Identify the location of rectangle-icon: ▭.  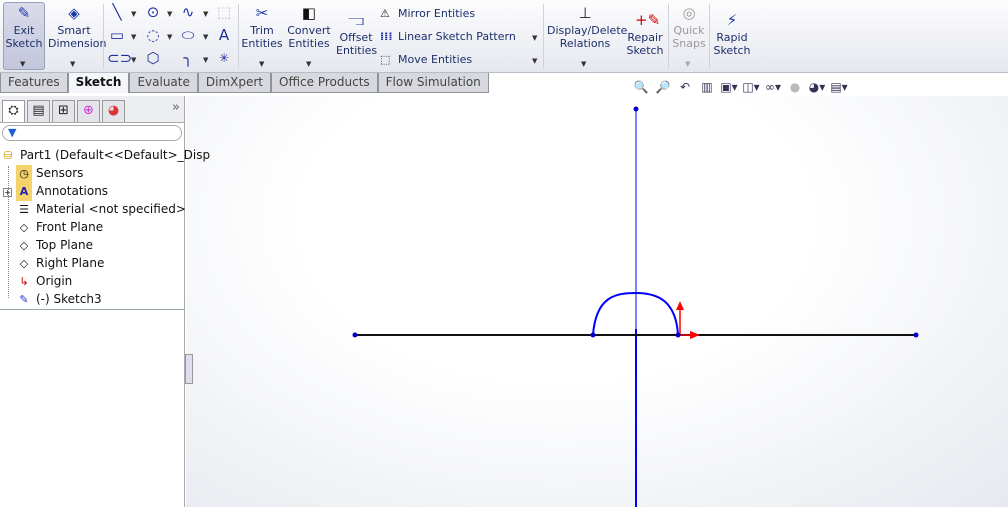
(117, 35).